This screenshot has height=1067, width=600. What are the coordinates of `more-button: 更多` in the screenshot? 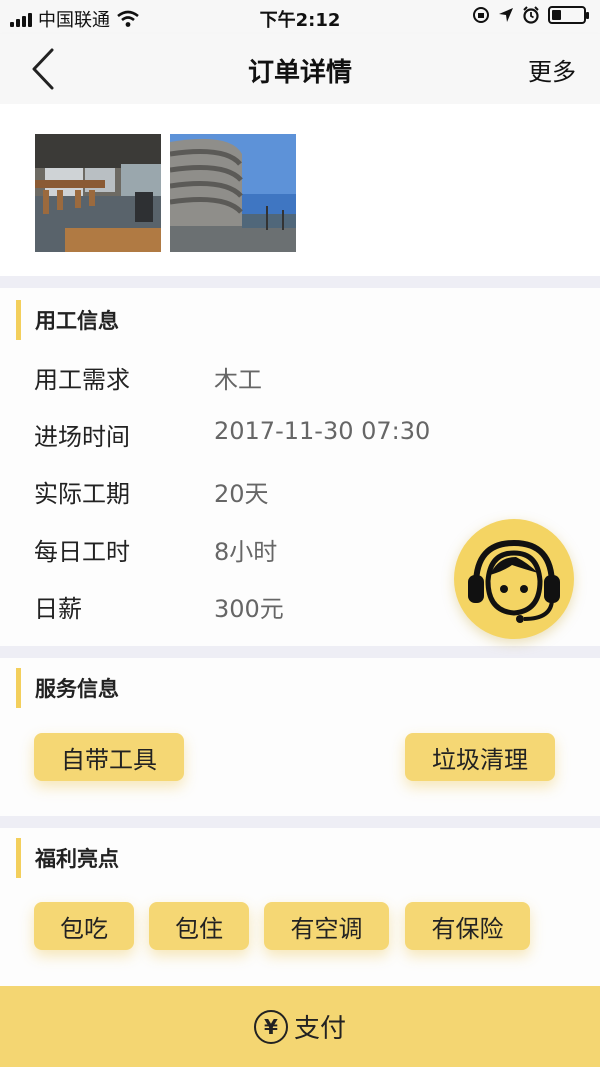 It's located at (552, 69).